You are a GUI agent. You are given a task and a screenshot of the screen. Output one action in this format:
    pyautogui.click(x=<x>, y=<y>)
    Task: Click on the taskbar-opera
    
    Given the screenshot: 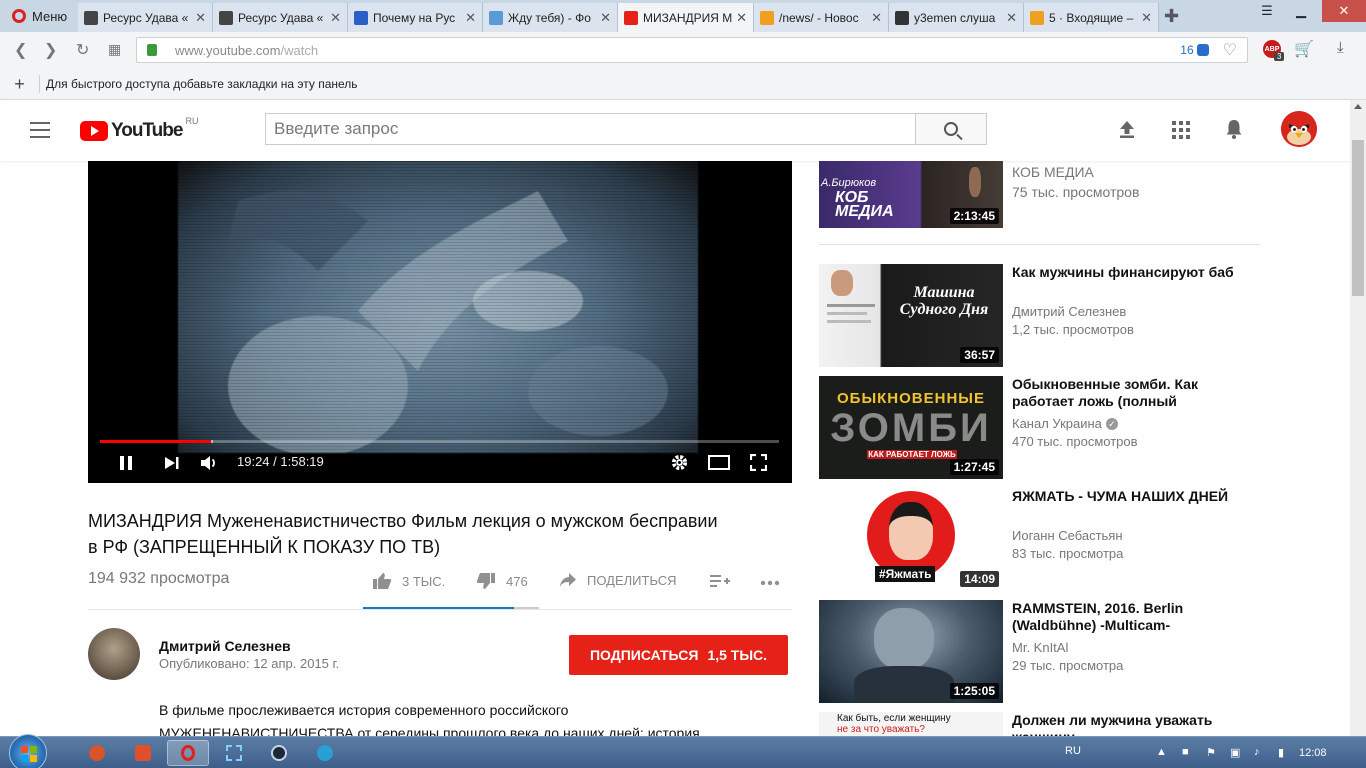 What is the action you would take?
    pyautogui.click(x=188, y=753)
    